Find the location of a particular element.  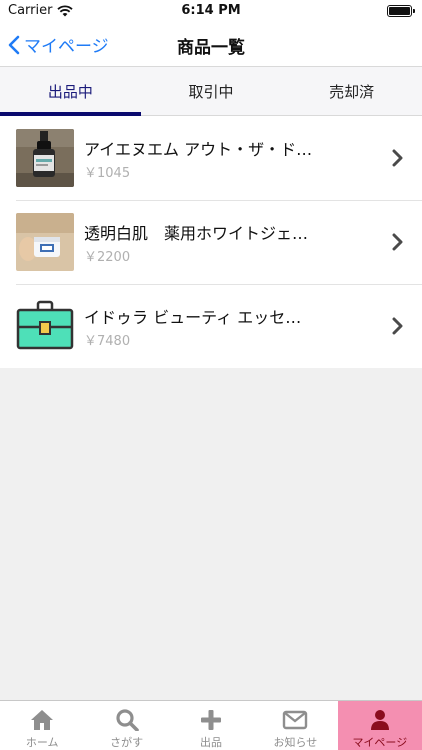

product-price: ￥2200 is located at coordinates (107, 257).